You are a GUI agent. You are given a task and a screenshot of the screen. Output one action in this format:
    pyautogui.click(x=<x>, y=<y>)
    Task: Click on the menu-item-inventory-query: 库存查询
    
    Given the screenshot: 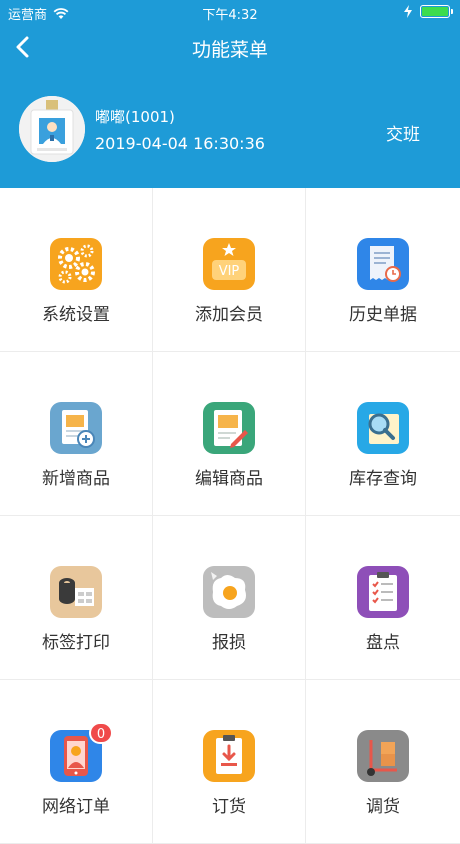 What is the action you would take?
    pyautogui.click(x=383, y=434)
    